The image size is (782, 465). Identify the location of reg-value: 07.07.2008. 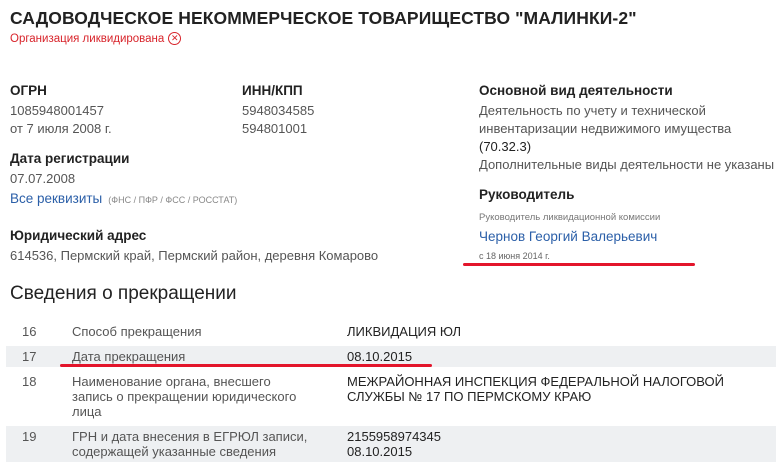
(43, 178).